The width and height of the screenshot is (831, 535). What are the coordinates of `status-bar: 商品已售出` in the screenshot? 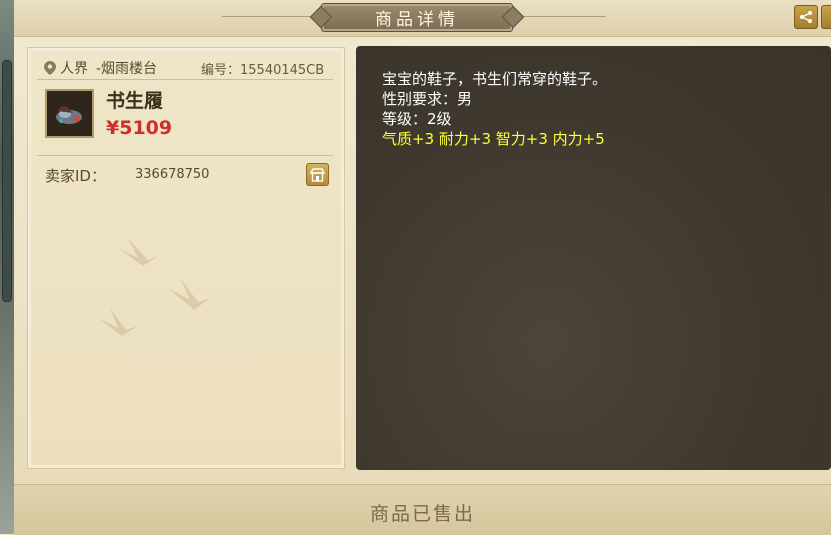 It's located at (422, 509).